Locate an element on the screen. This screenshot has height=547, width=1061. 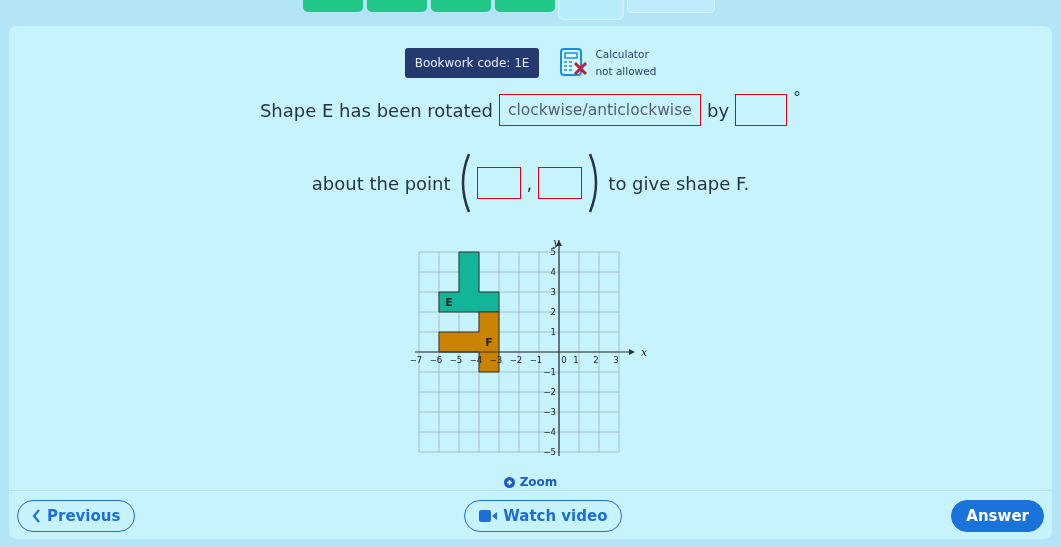
x-tick-label: 3 is located at coordinates (615, 360).